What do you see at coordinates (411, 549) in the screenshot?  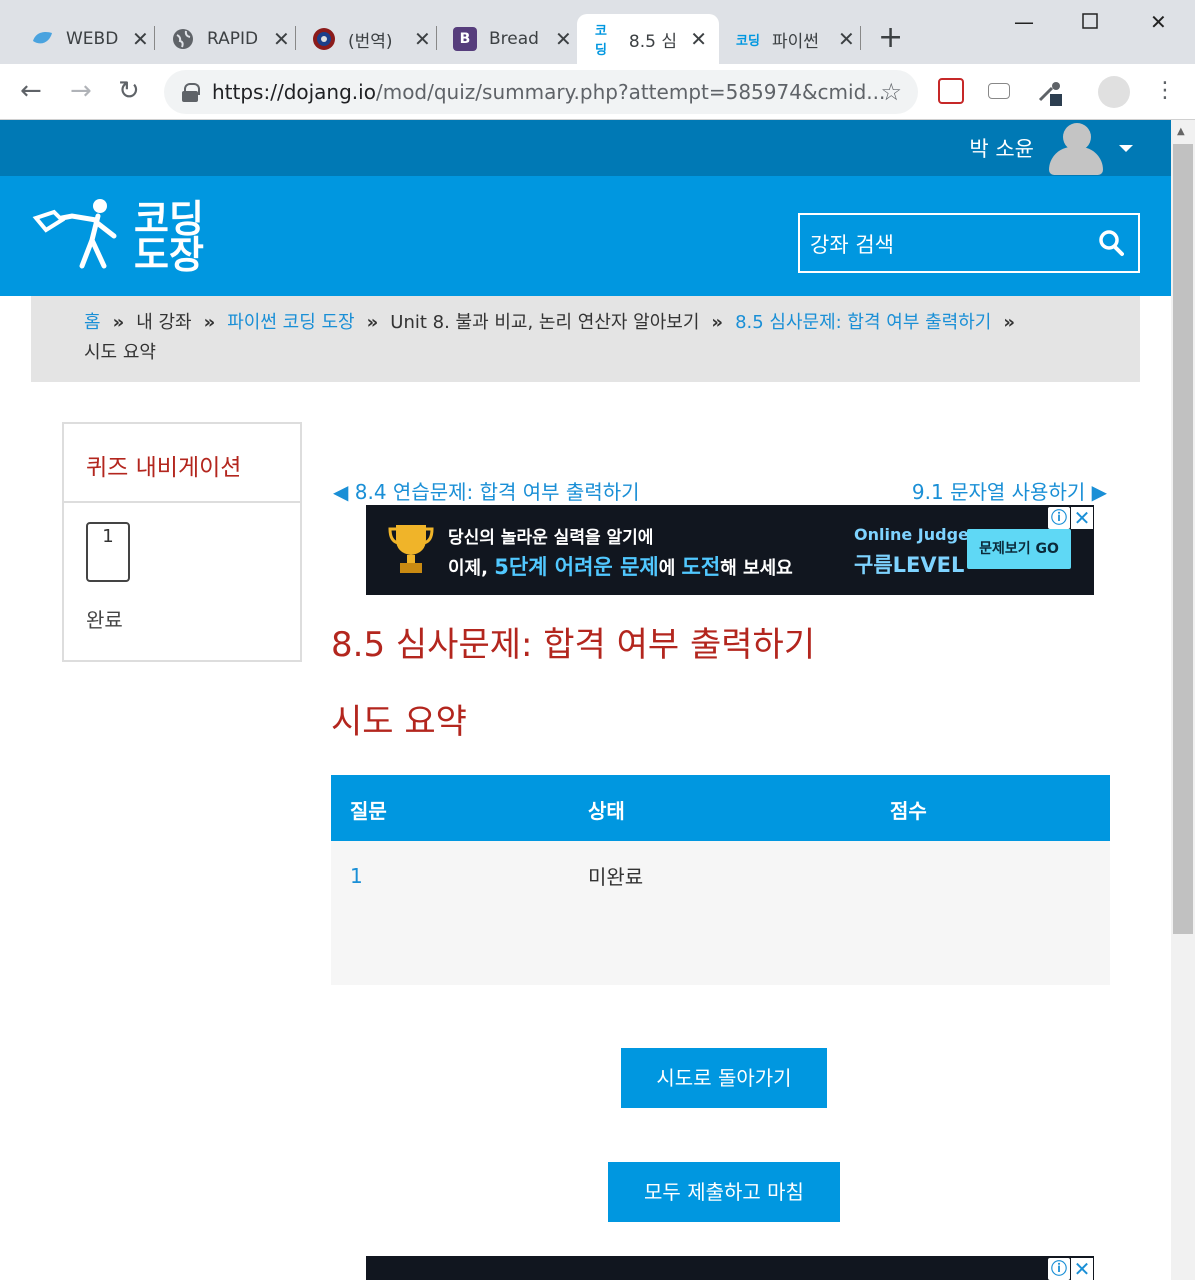 I see `trophy-icon` at bounding box center [411, 549].